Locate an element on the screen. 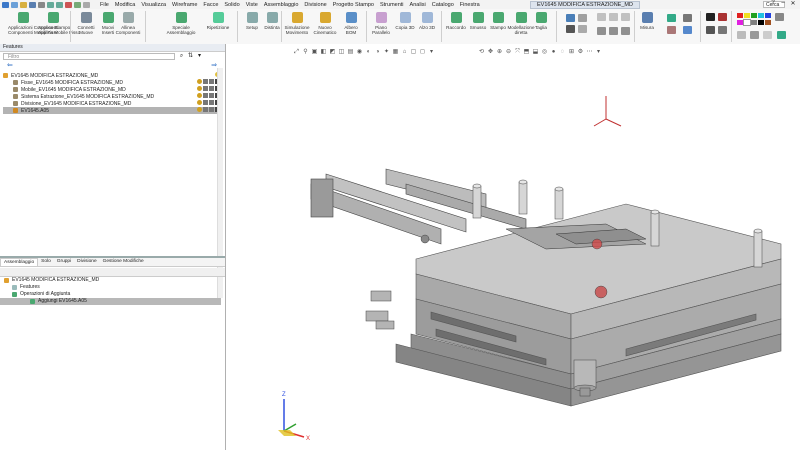 The image size is (800, 450). annotation-icon is located at coordinates (625, 31).